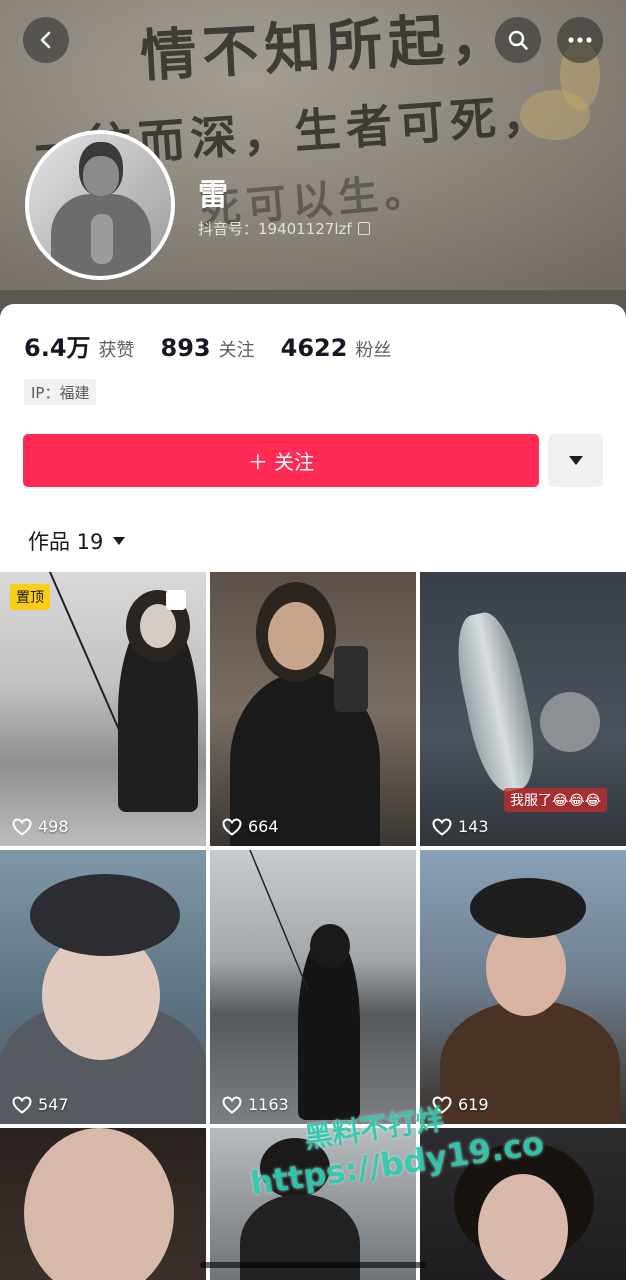 The height and width of the screenshot is (1280, 626). I want to click on search-icon, so click(518, 40).